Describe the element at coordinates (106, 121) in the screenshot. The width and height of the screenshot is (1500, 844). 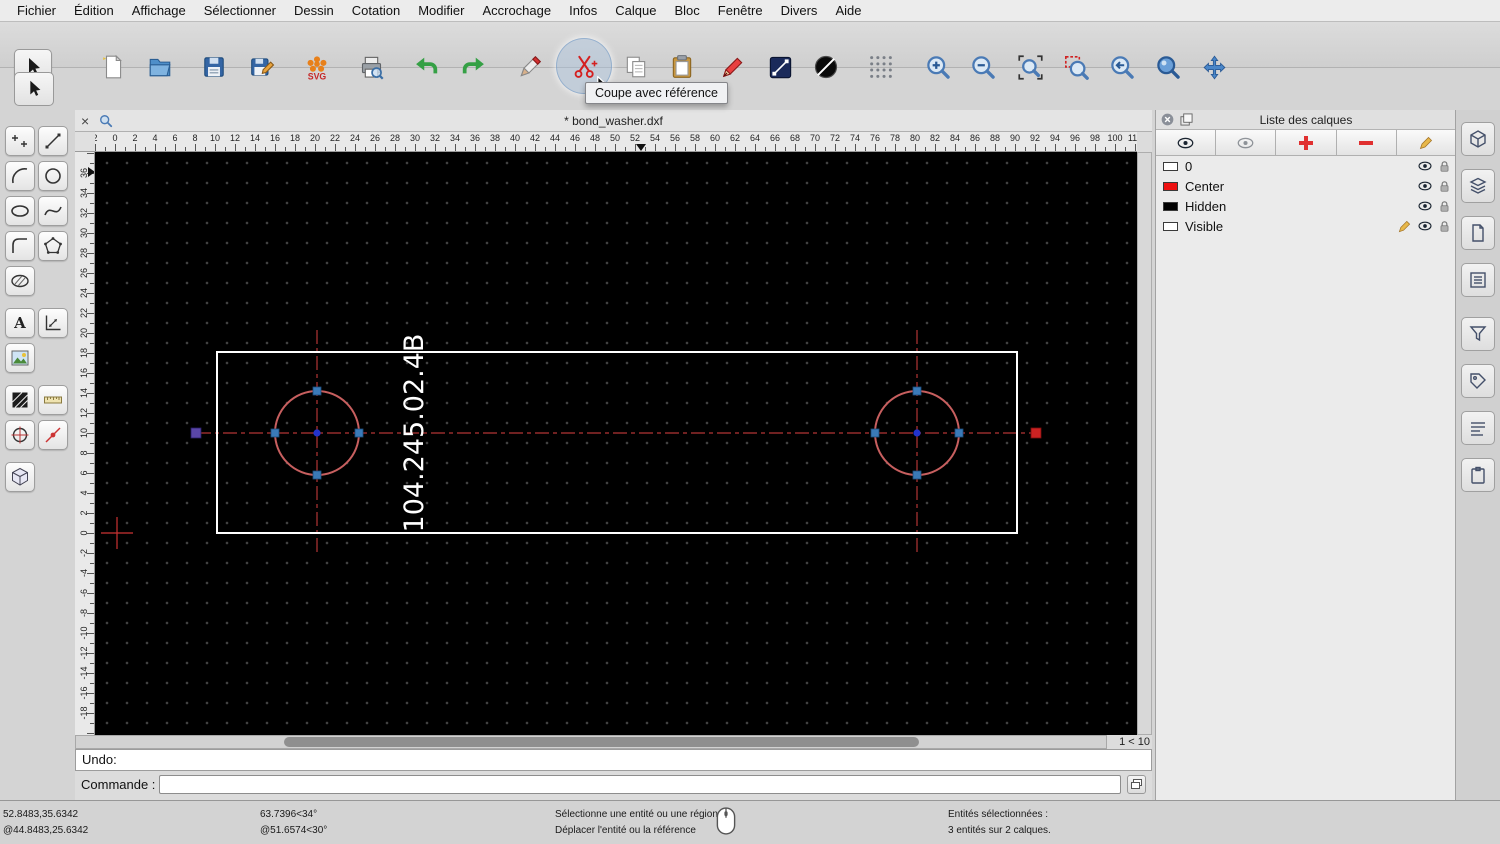
I see `tab-zoom-icon` at that location.